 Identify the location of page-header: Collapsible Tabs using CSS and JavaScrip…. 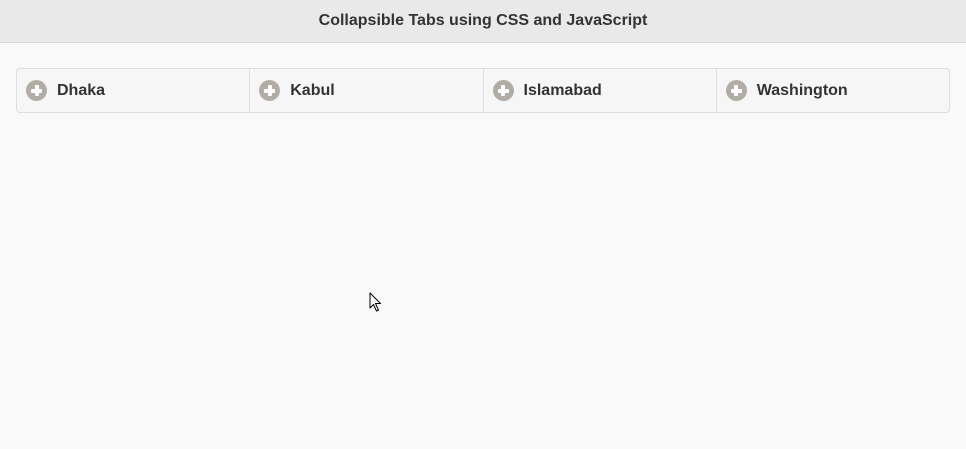
(483, 21).